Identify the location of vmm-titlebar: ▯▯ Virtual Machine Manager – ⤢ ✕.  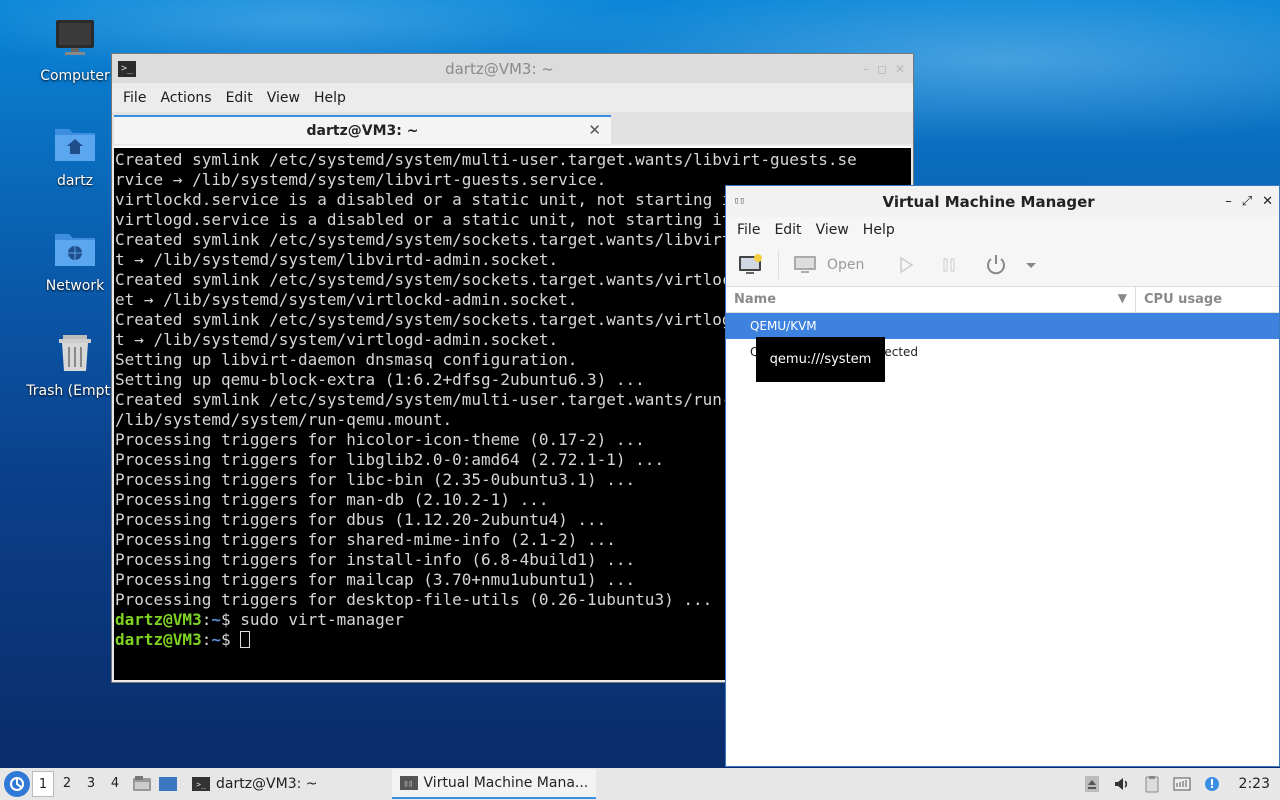
(1002, 201).